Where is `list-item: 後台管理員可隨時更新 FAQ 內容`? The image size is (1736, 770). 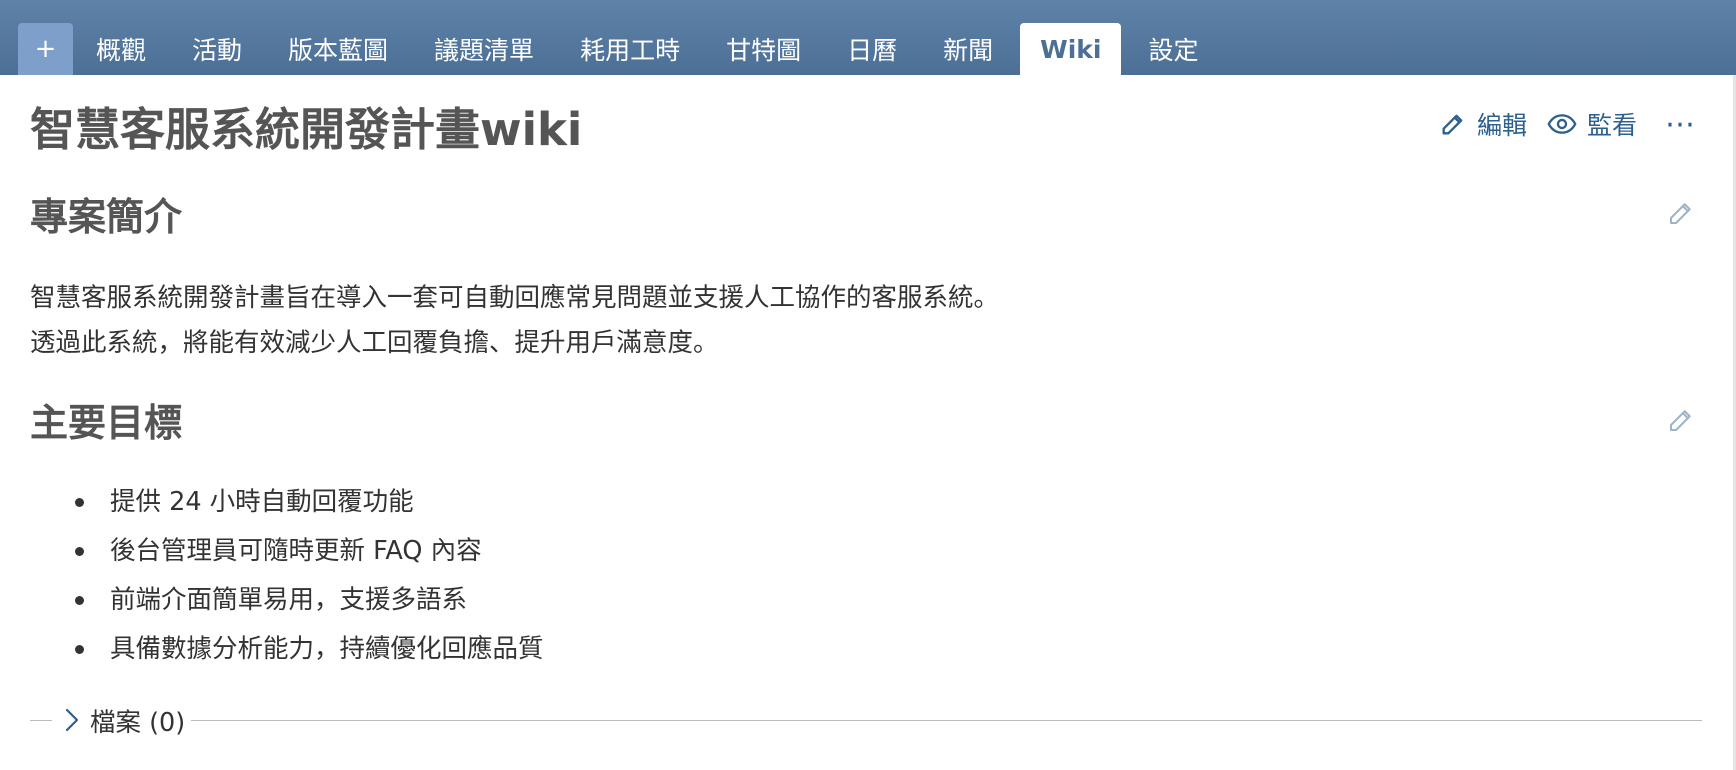 list-item: 後台管理員可隨時更新 FAQ 內容 is located at coordinates (308, 551).